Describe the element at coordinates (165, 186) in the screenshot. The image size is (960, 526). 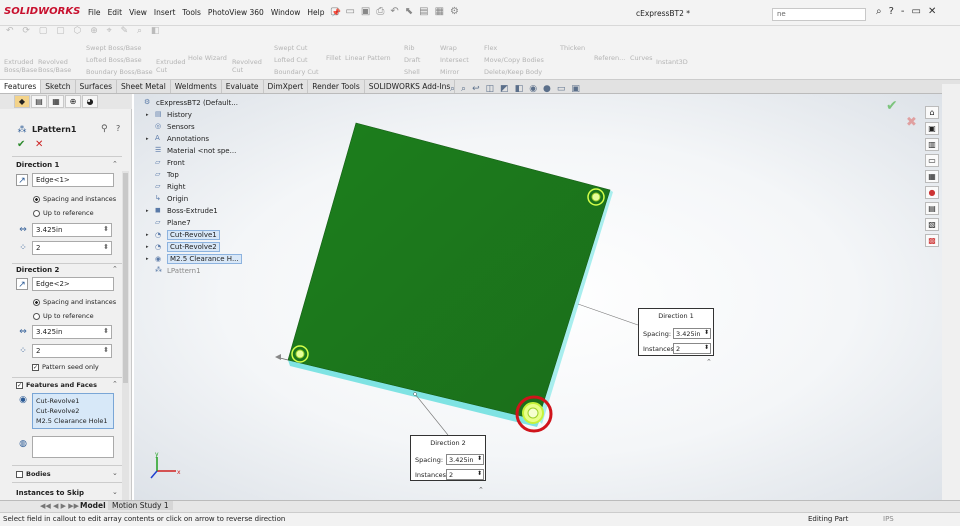
I see `tree-item-right: ▱ Right` at that location.